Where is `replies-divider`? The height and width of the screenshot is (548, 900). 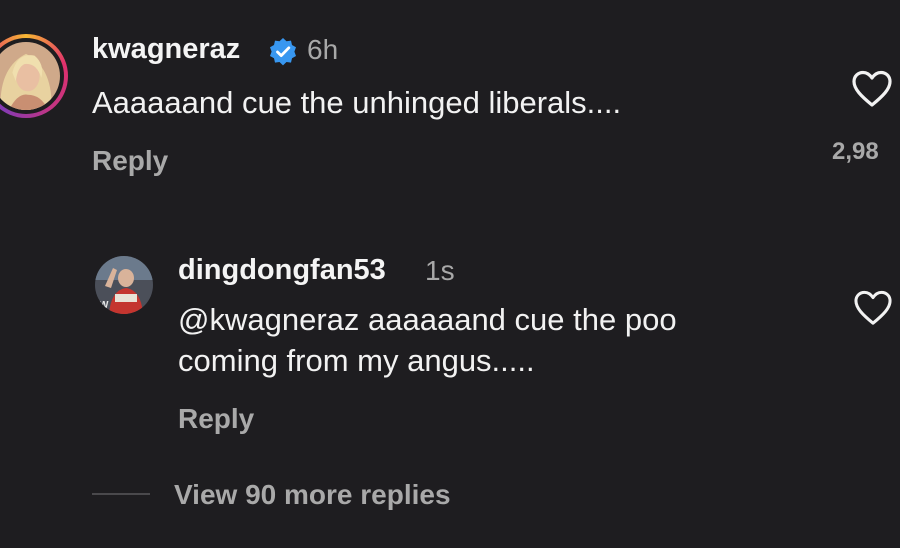 replies-divider is located at coordinates (121, 494).